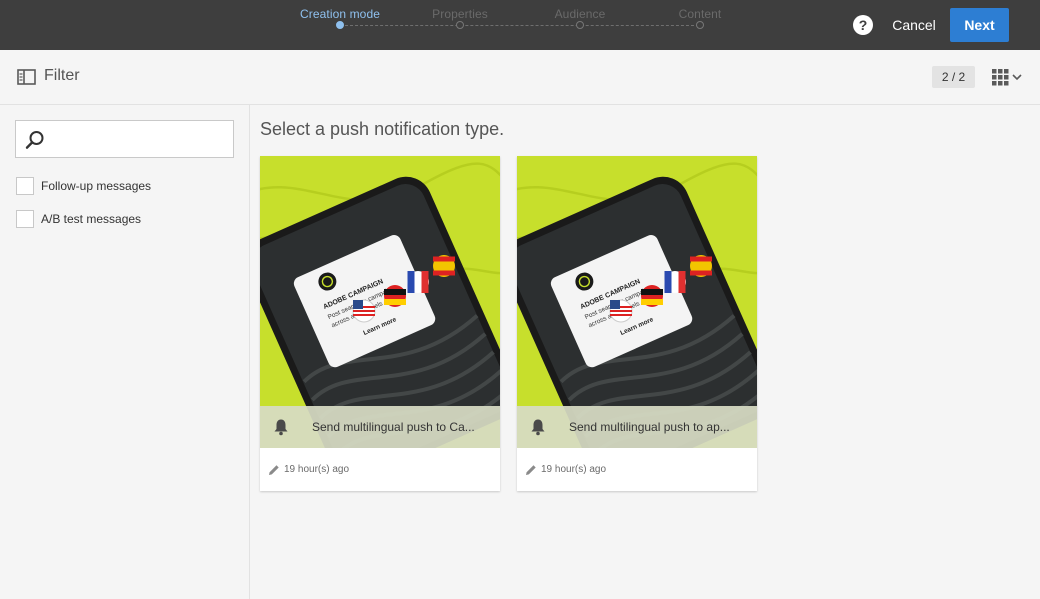 Image resolution: width=1040 pixels, height=599 pixels. I want to click on ab-test-checkbox, so click(25, 219).